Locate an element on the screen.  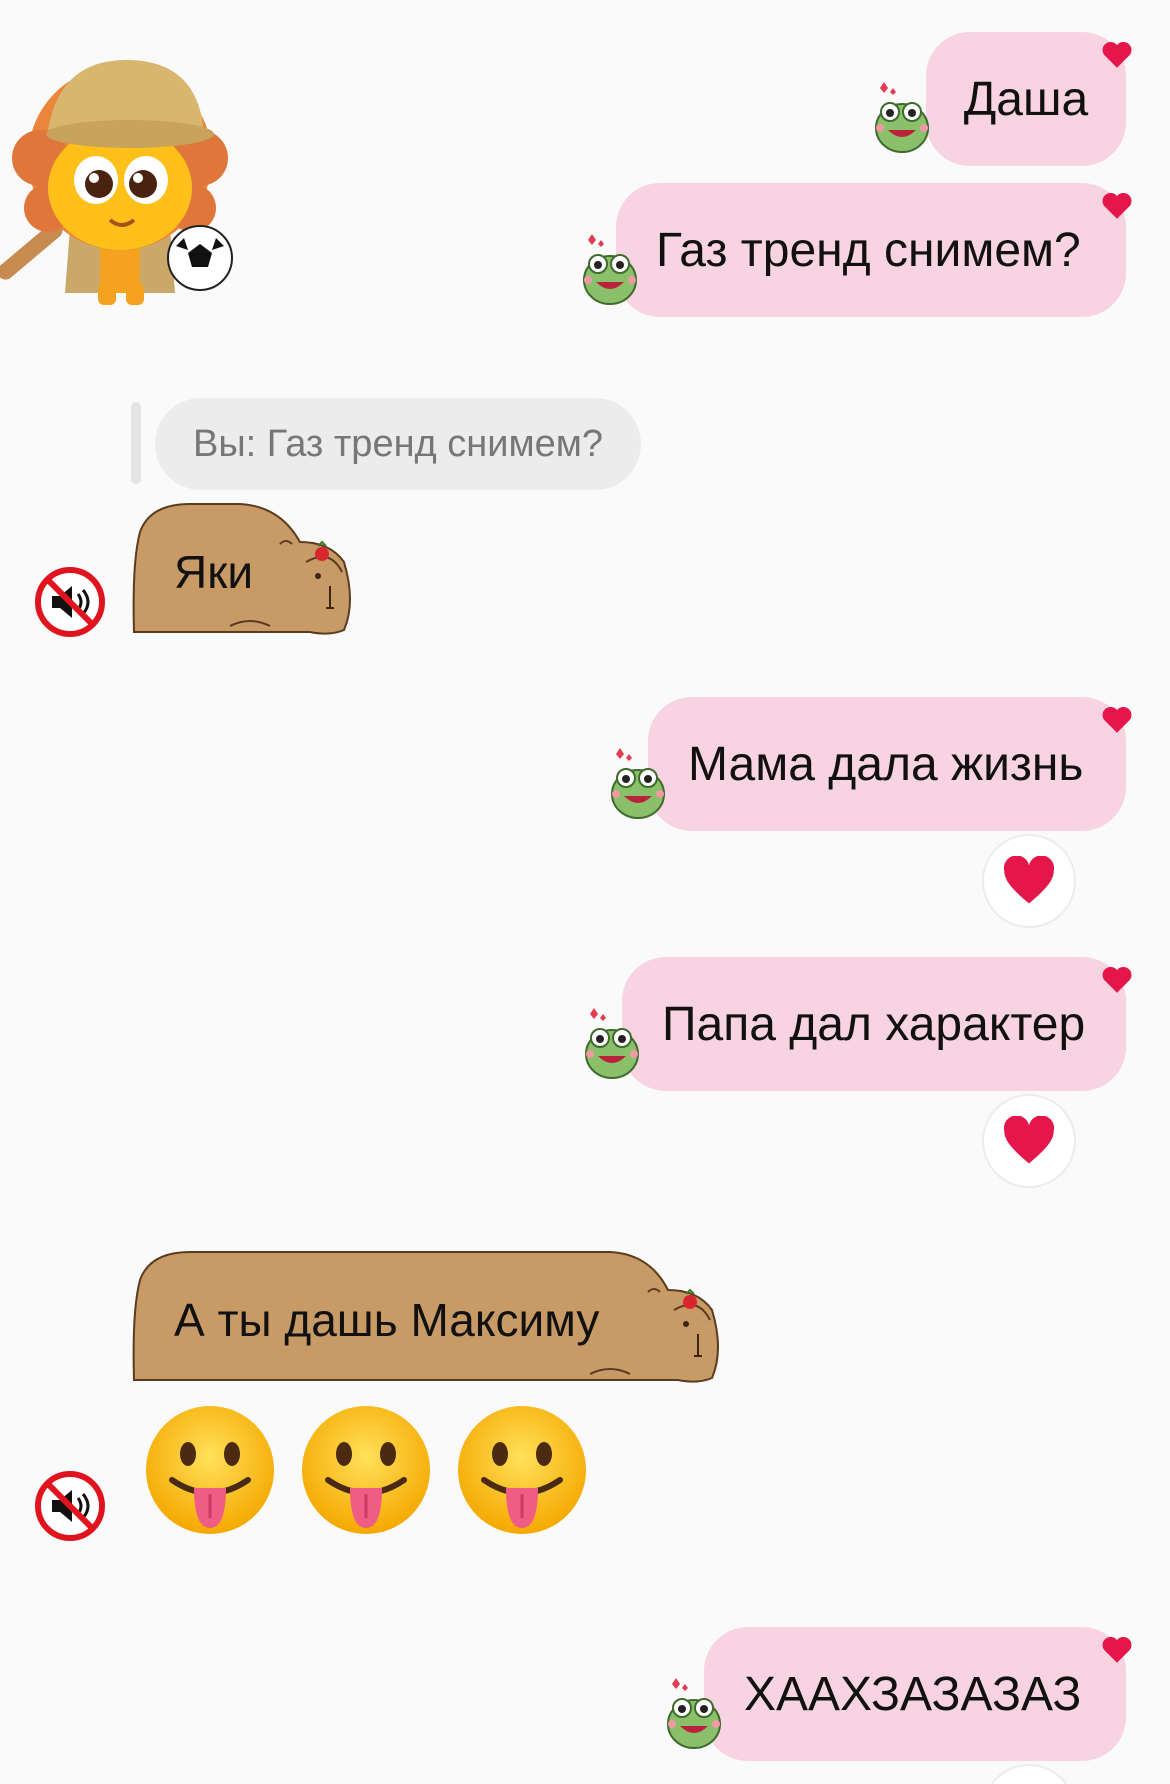
outgoing-message-papa: Папа дал характер is located at coordinates (877, 1024).